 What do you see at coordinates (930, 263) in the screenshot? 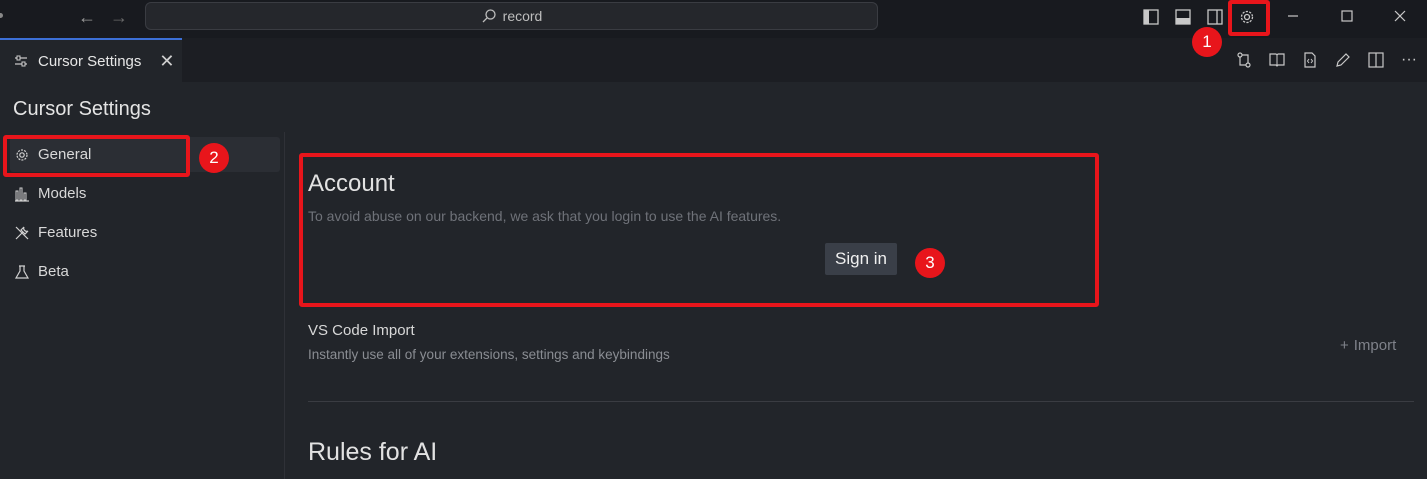
I see `annotation-badge-3: 3` at bounding box center [930, 263].